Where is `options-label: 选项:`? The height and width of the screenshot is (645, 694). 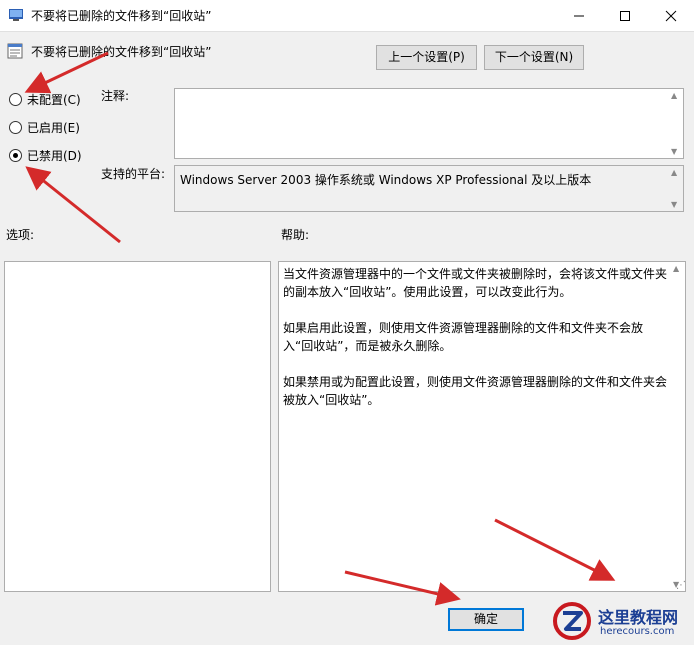 options-label: 选项: is located at coordinates (20, 235).